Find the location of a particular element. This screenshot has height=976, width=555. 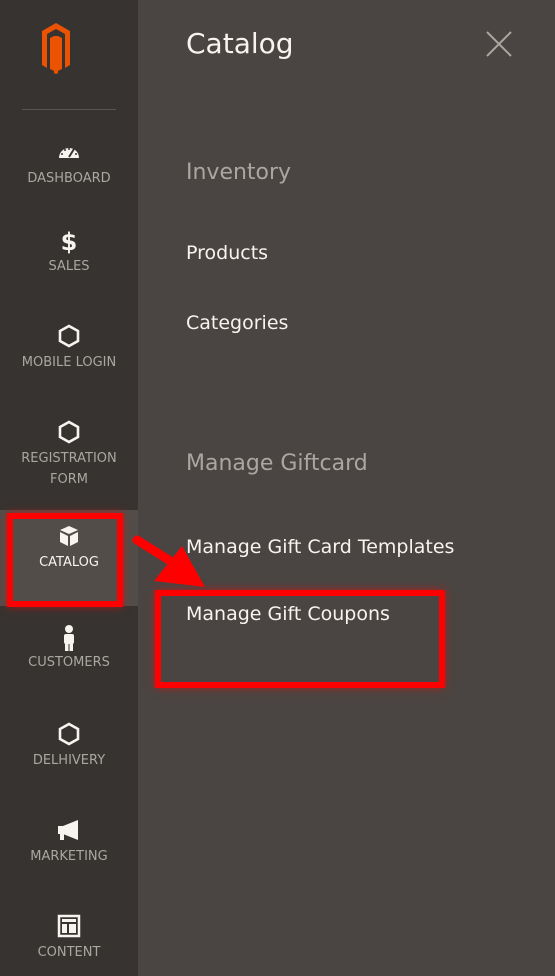

sidebar-item-label: SALES is located at coordinates (69, 266).